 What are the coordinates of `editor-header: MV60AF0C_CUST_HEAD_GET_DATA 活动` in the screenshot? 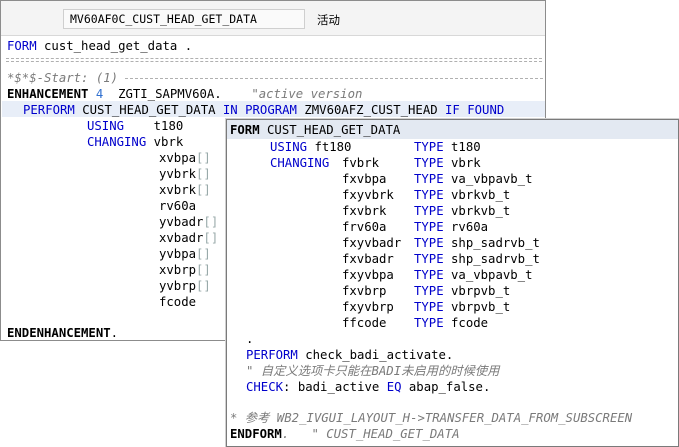 It's located at (273, 18).